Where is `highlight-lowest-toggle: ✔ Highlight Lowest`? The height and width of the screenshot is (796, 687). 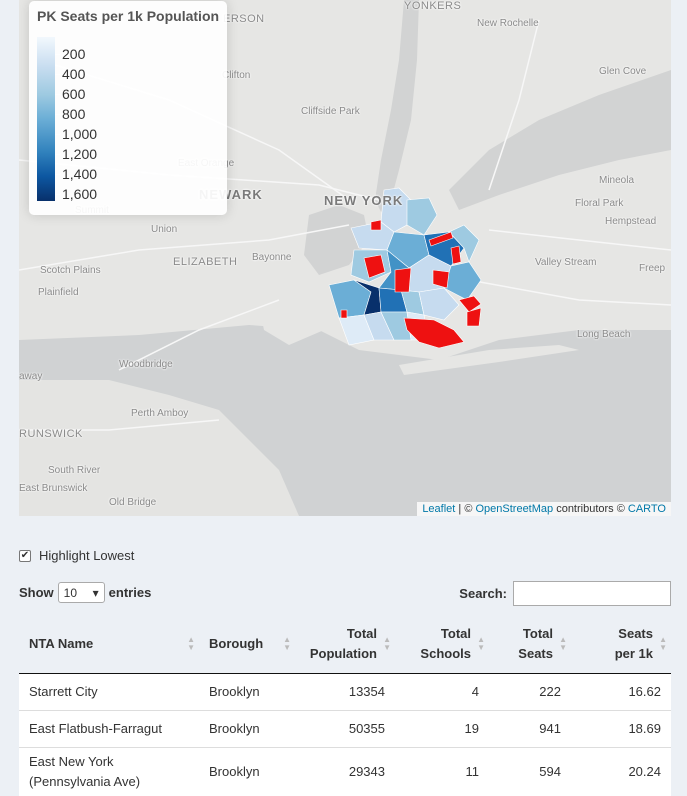
highlight-lowest-toggle: ✔ Highlight Lowest is located at coordinates (76, 555).